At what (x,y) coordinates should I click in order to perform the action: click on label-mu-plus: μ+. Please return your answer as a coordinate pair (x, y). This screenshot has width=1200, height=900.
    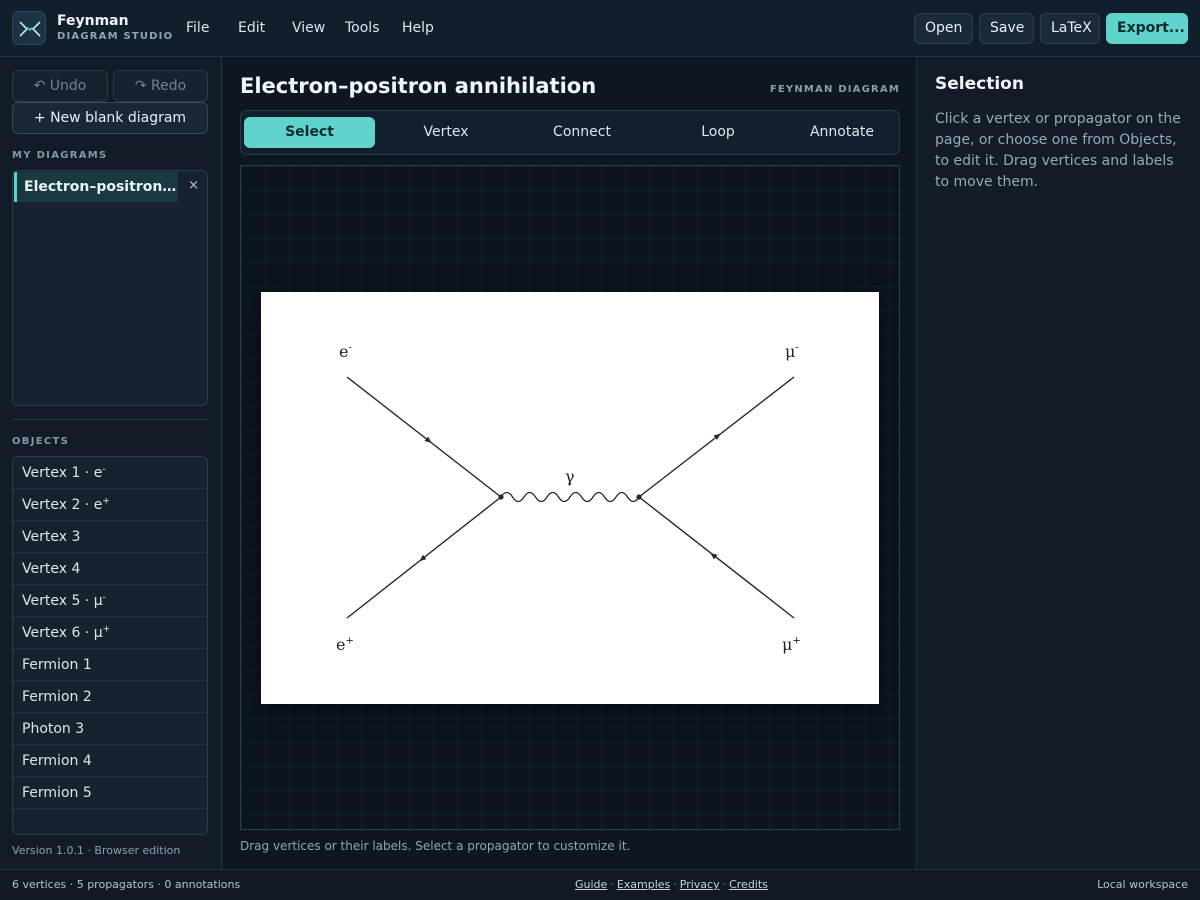
    Looking at the image, I should click on (791, 644).